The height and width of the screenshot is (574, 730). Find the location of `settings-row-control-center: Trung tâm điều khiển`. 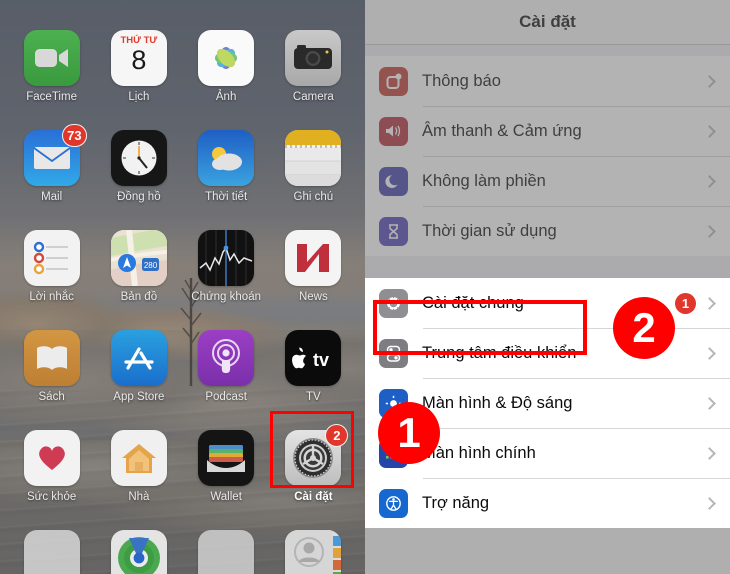

settings-row-control-center: Trung tâm điều khiển is located at coordinates (547, 353).